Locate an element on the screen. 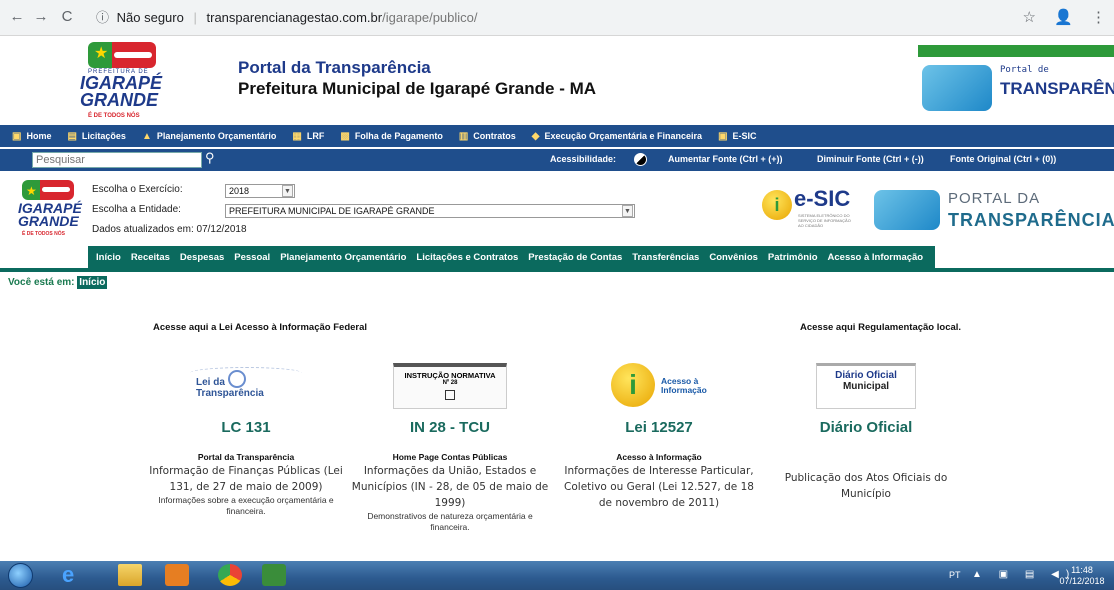  nav-patrimonio: Patrimônio is located at coordinates (793, 257).